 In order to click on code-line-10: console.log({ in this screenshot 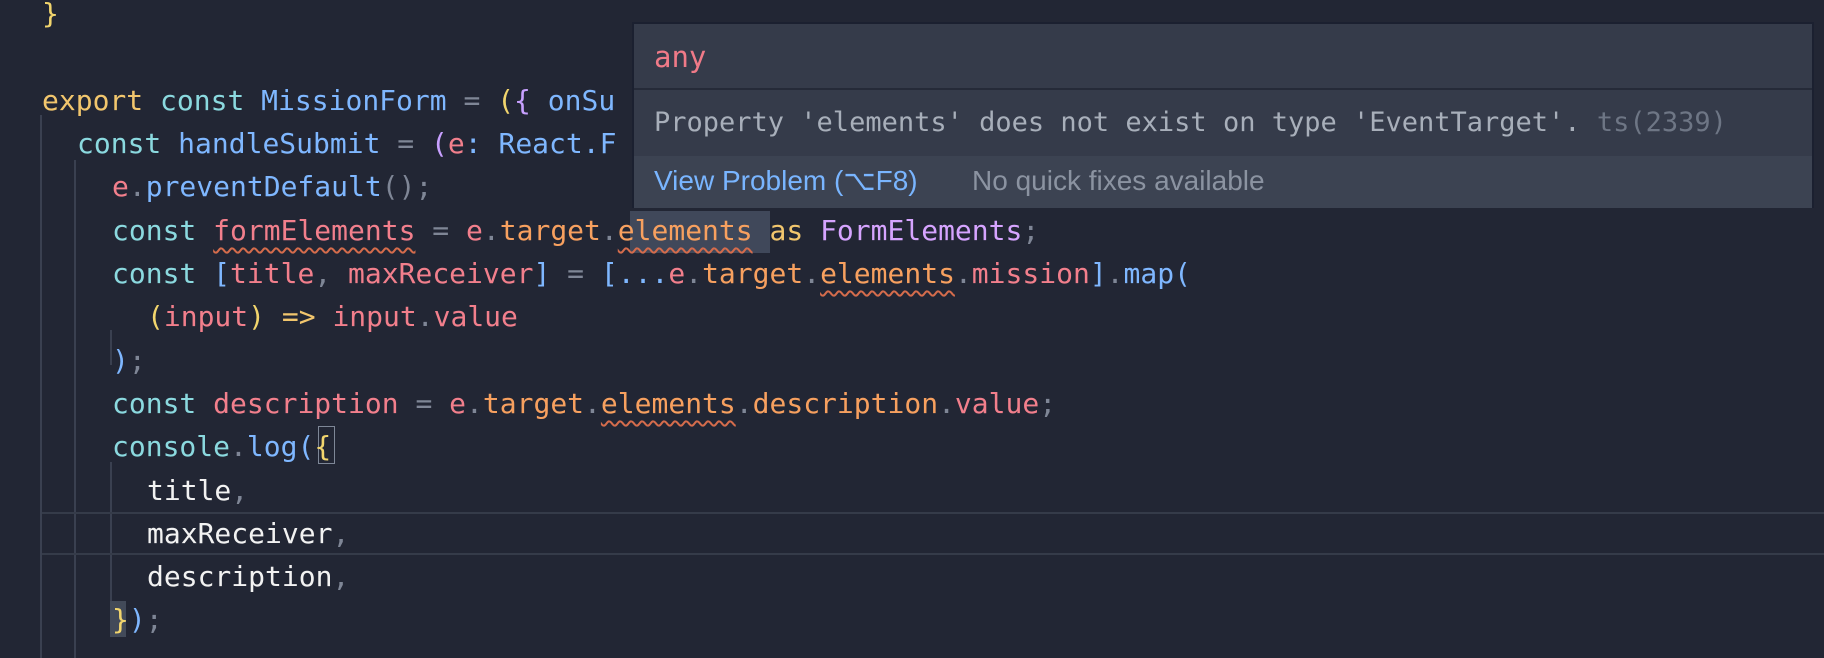, I will do `click(221, 446)`.